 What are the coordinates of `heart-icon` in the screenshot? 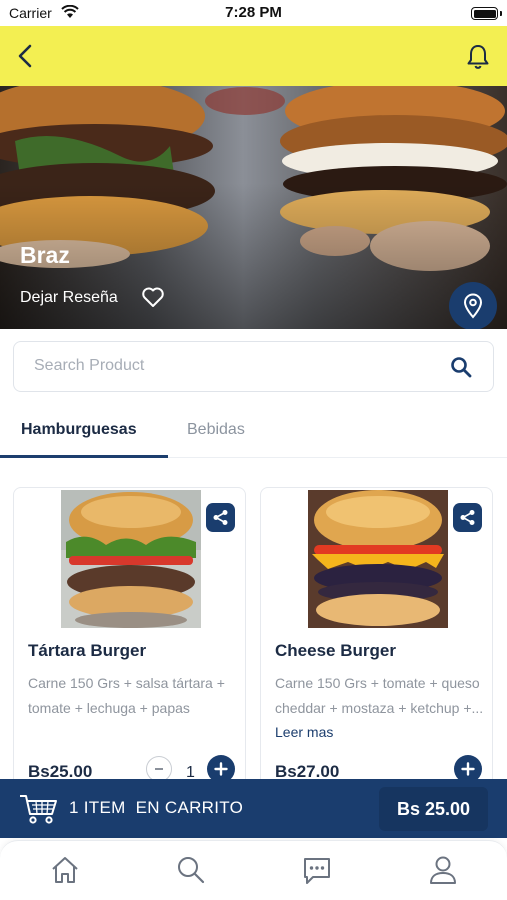 It's located at (153, 297).